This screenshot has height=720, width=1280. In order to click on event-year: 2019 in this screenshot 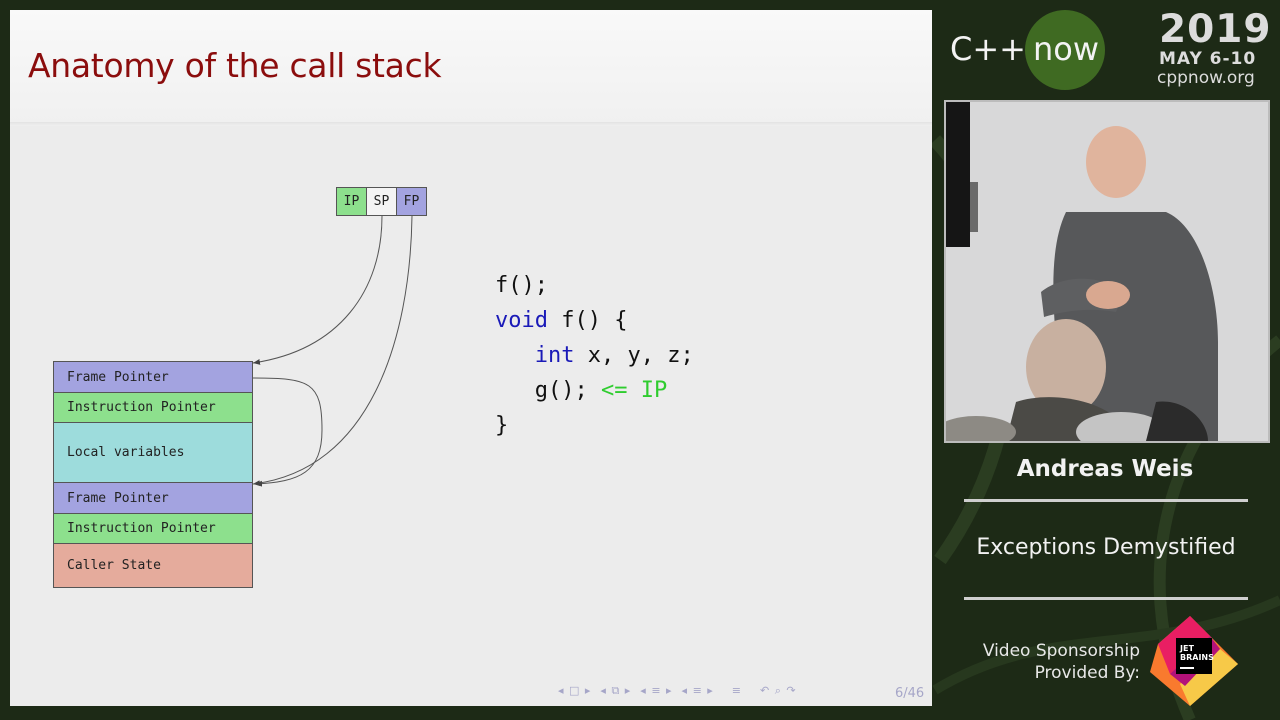, I will do `click(1215, 29)`.